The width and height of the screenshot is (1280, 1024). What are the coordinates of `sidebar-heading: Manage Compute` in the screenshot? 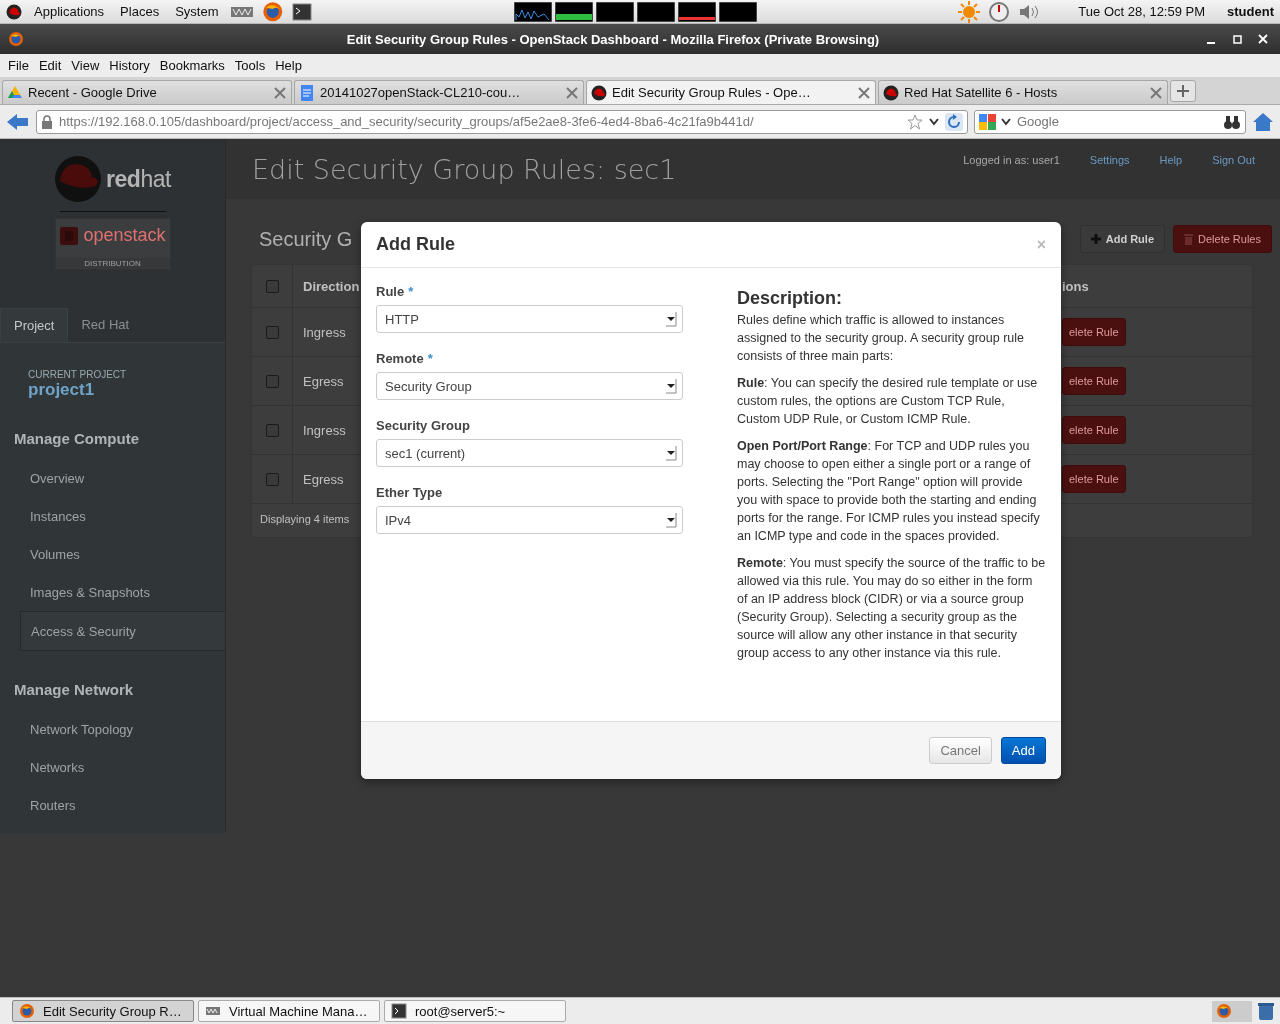 It's located at (77, 438).